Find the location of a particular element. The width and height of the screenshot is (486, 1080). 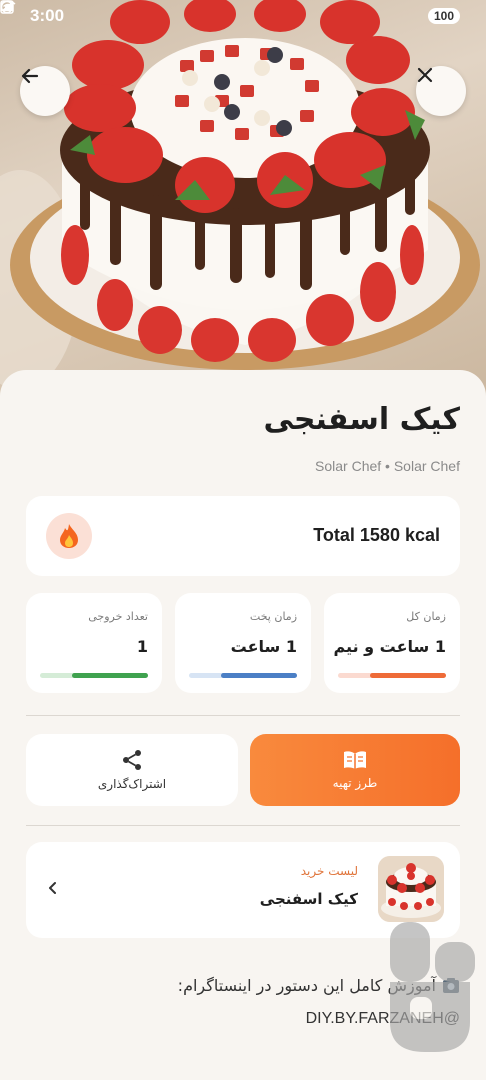

preparation-button: طرز تهیه is located at coordinates (355, 770).